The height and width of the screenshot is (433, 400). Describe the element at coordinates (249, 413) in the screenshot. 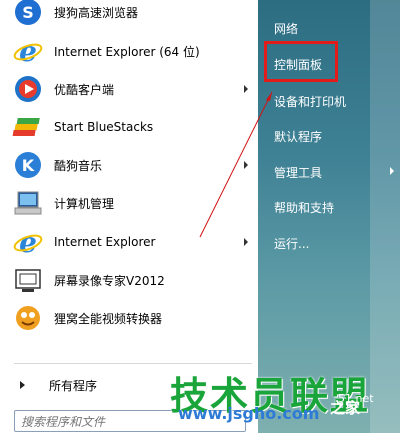

I see `watermark-url: www.jsgho.com` at that location.